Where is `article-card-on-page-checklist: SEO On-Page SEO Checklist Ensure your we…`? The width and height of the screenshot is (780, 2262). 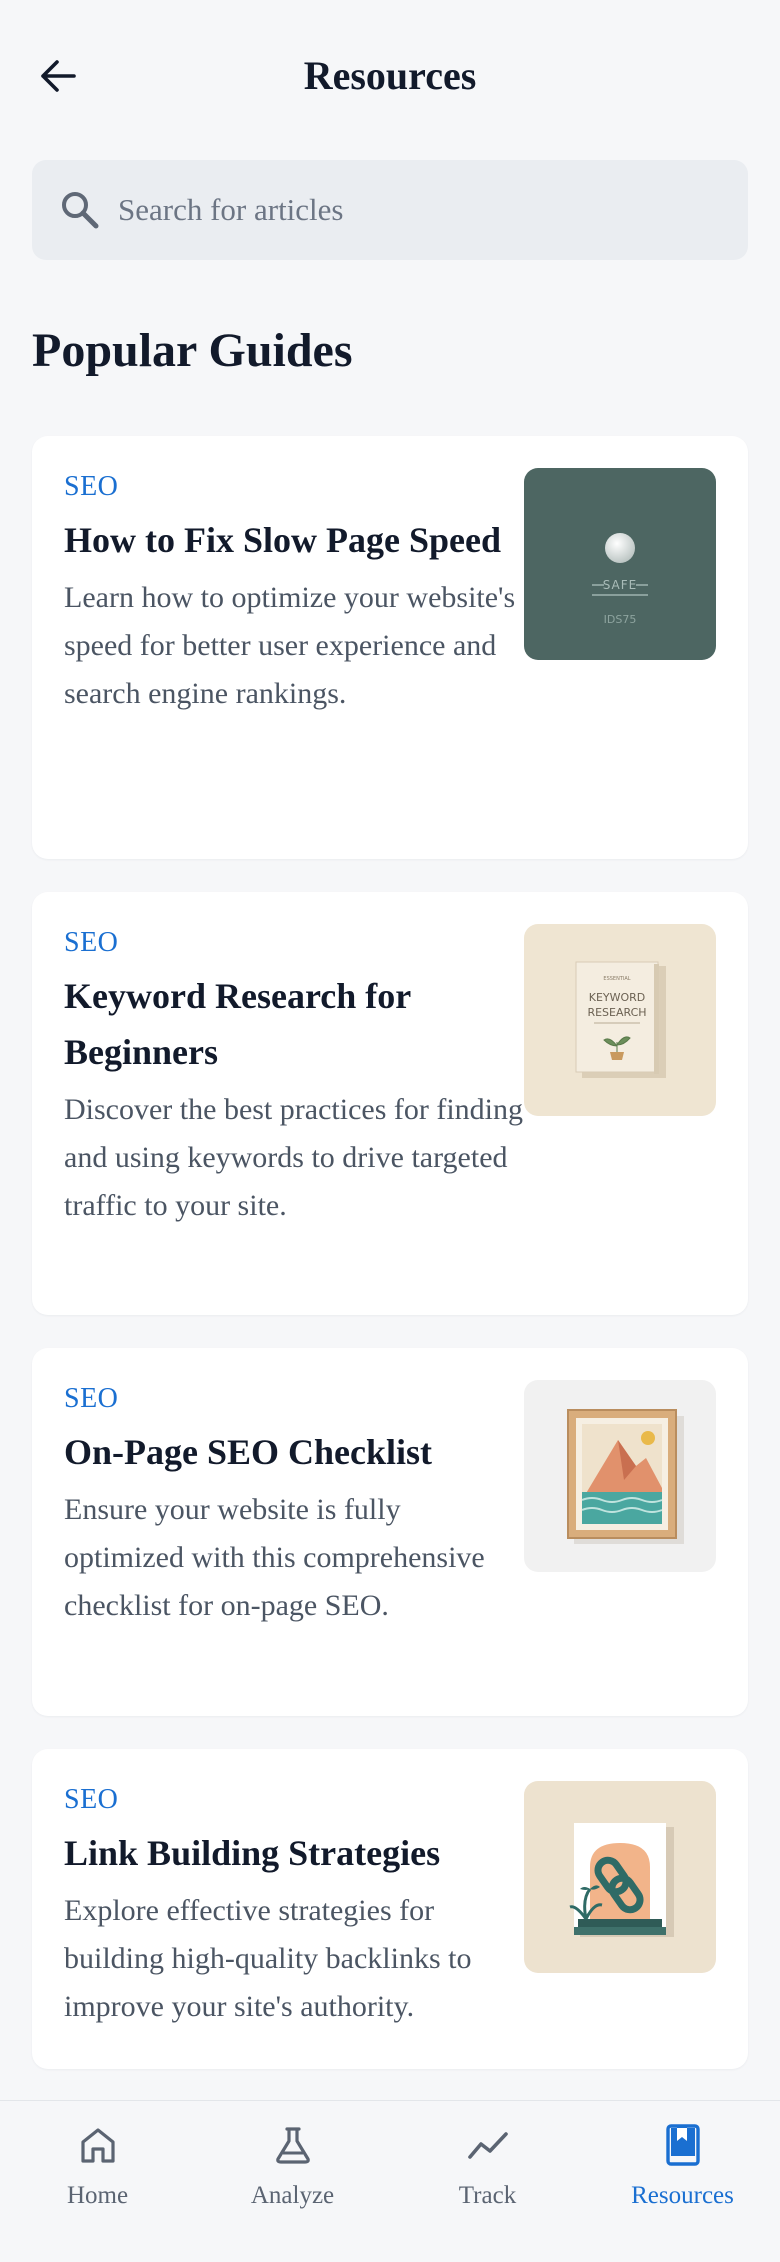 article-card-on-page-checklist: SEO On-Page SEO Checklist Ensure your we… is located at coordinates (390, 1532).